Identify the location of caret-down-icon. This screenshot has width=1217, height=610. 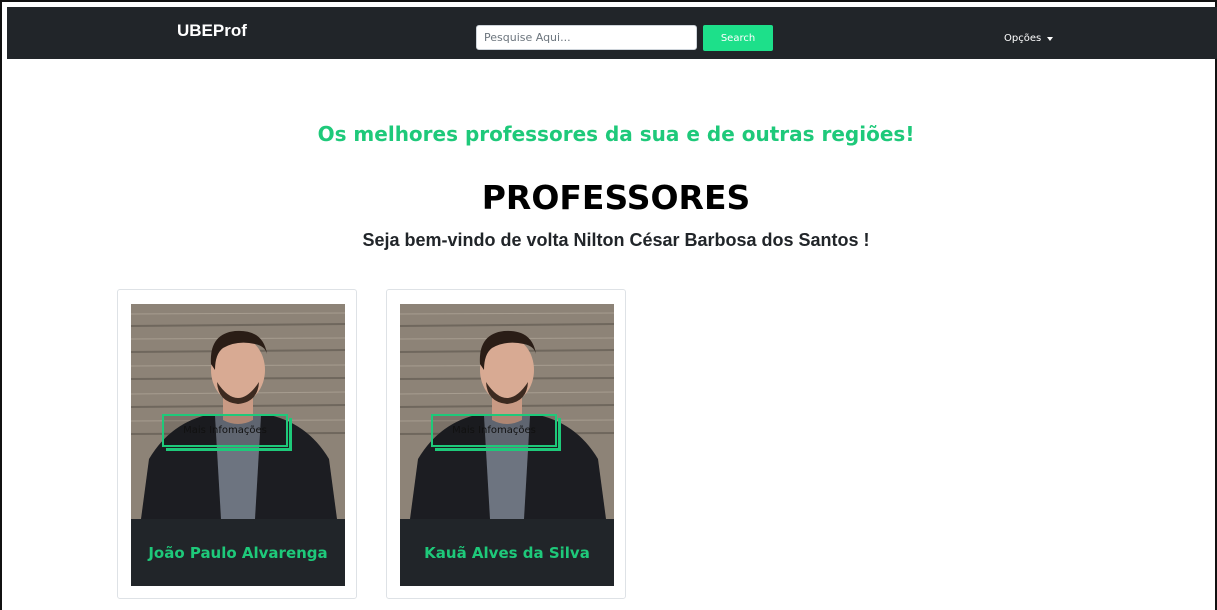
(1050, 38).